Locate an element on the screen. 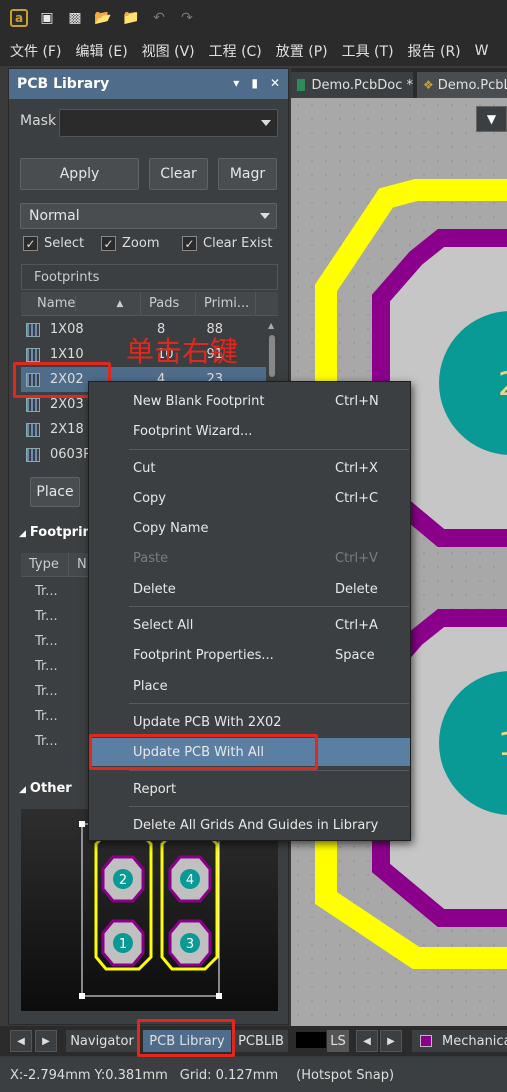 The height and width of the screenshot is (1092, 507). scroll-up-icon: ▲ is located at coordinates (271, 325).